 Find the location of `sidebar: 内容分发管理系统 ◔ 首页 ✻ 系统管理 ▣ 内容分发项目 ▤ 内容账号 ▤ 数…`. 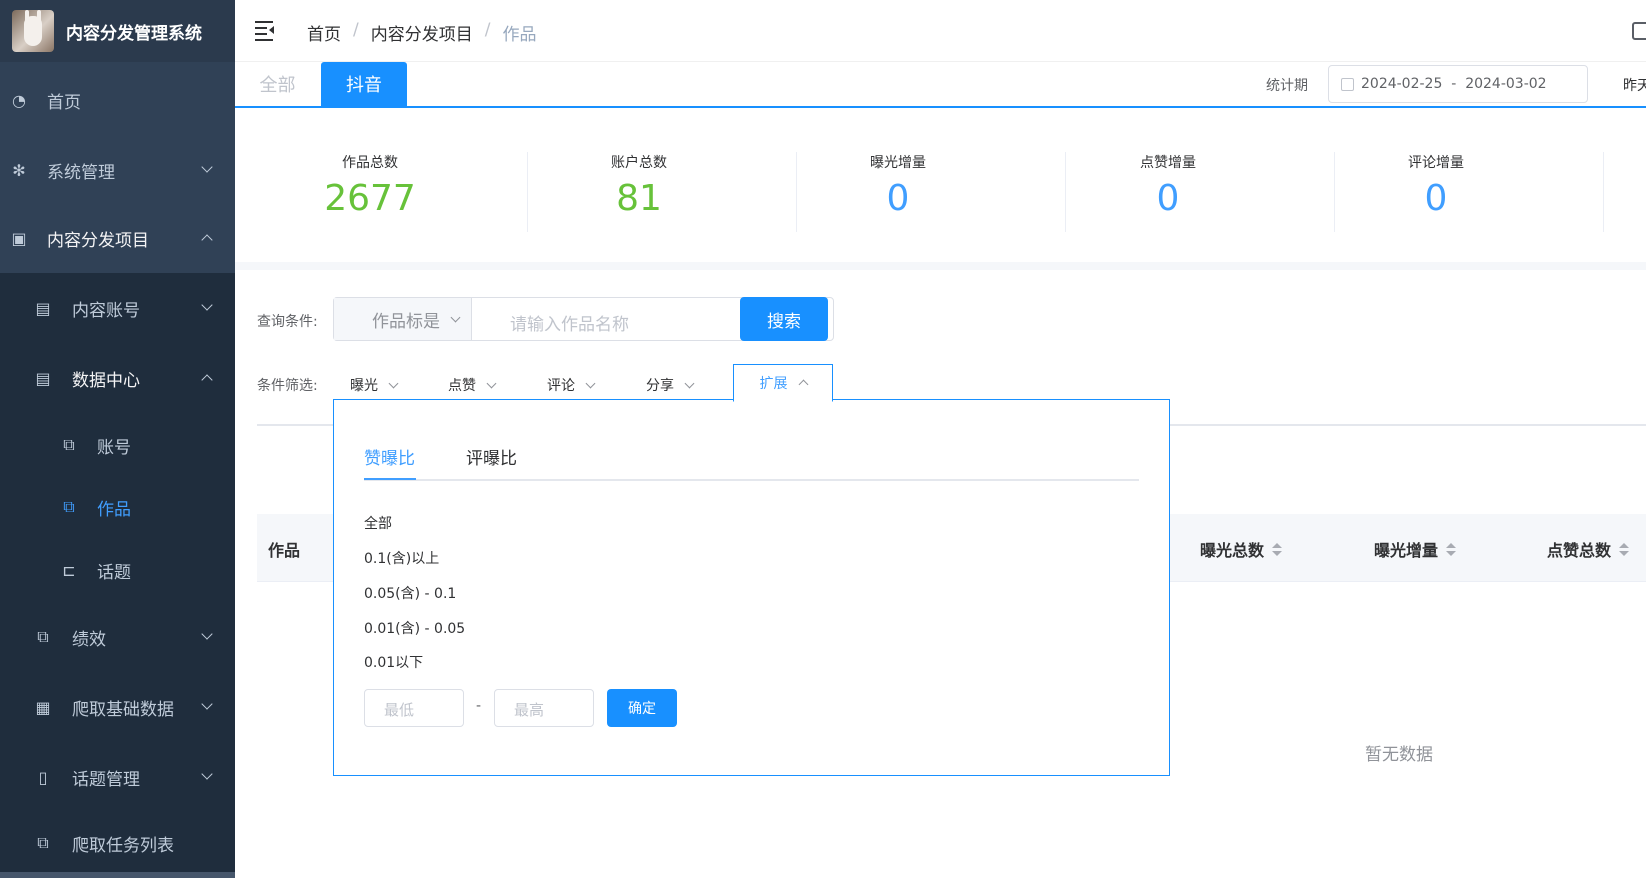

sidebar: 内容分发管理系统 ◔ 首页 ✻ 系统管理 ▣ 内容分发项目 ▤ 内容账号 ▤ 数… is located at coordinates (117, 439).